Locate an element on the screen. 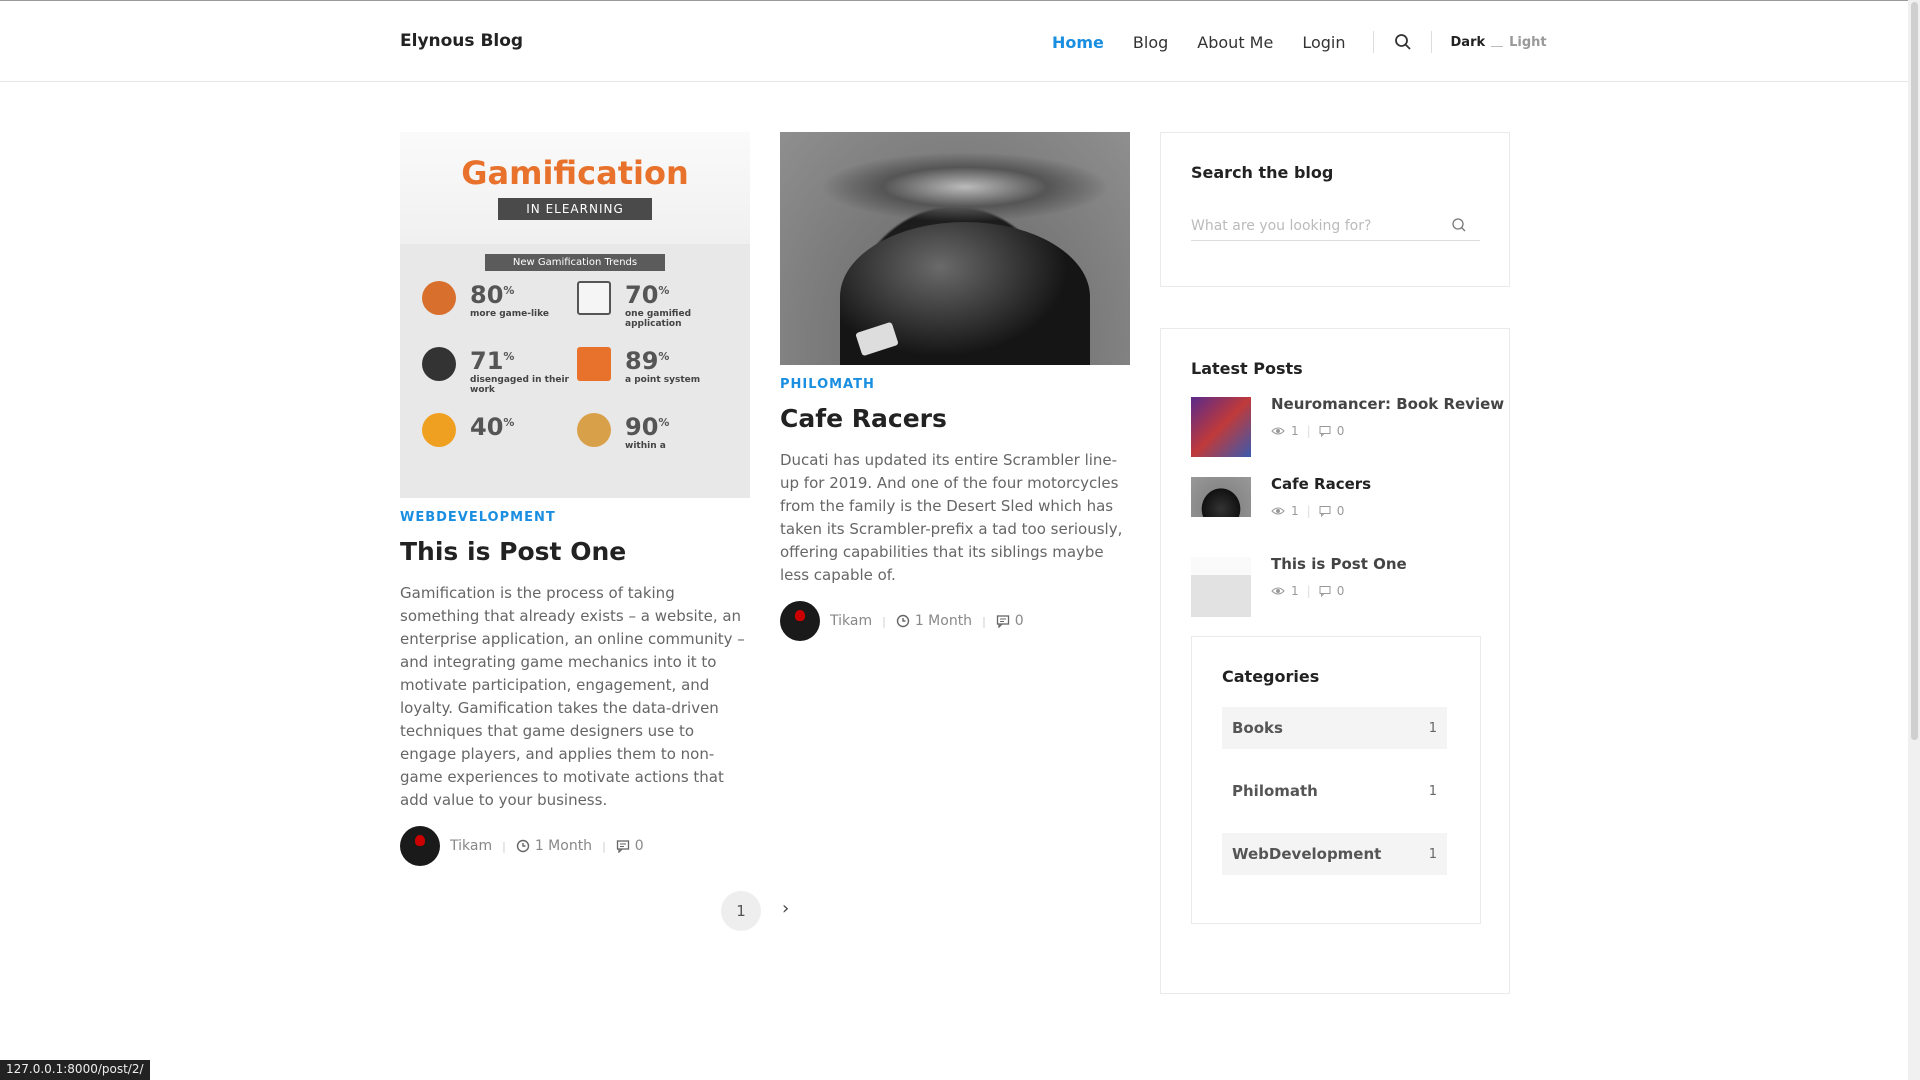 The width and height of the screenshot is (1920, 1080). category-name: Books is located at coordinates (1257, 728).